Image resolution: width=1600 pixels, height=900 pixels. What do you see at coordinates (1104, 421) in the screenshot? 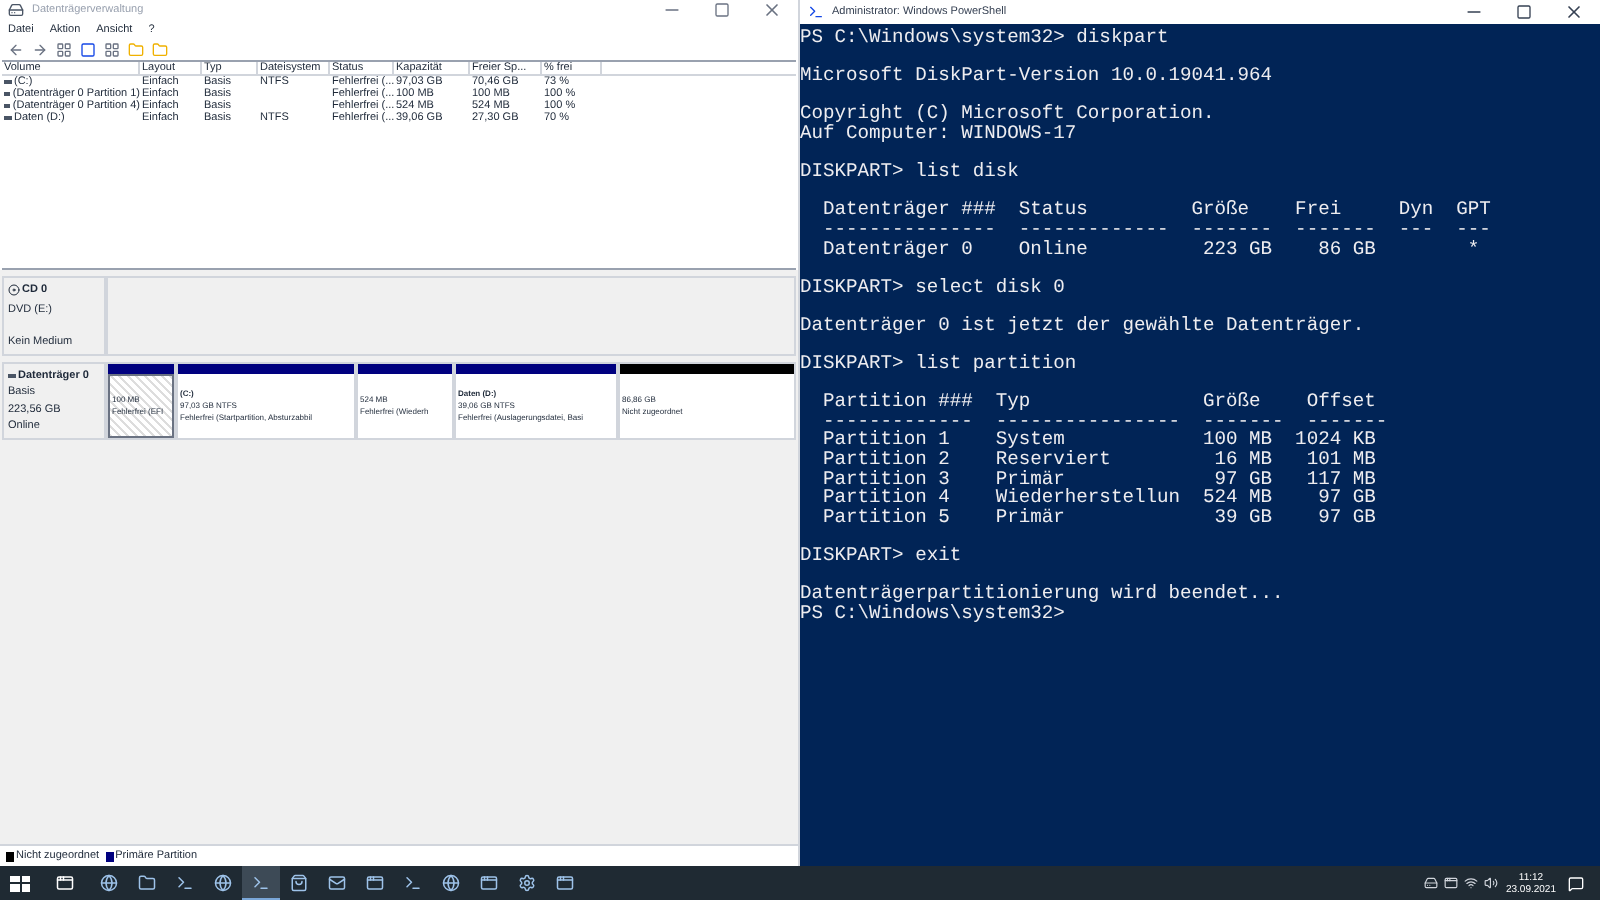
I see `console-line: ------------- ---------------- ------- -------` at bounding box center [1104, 421].